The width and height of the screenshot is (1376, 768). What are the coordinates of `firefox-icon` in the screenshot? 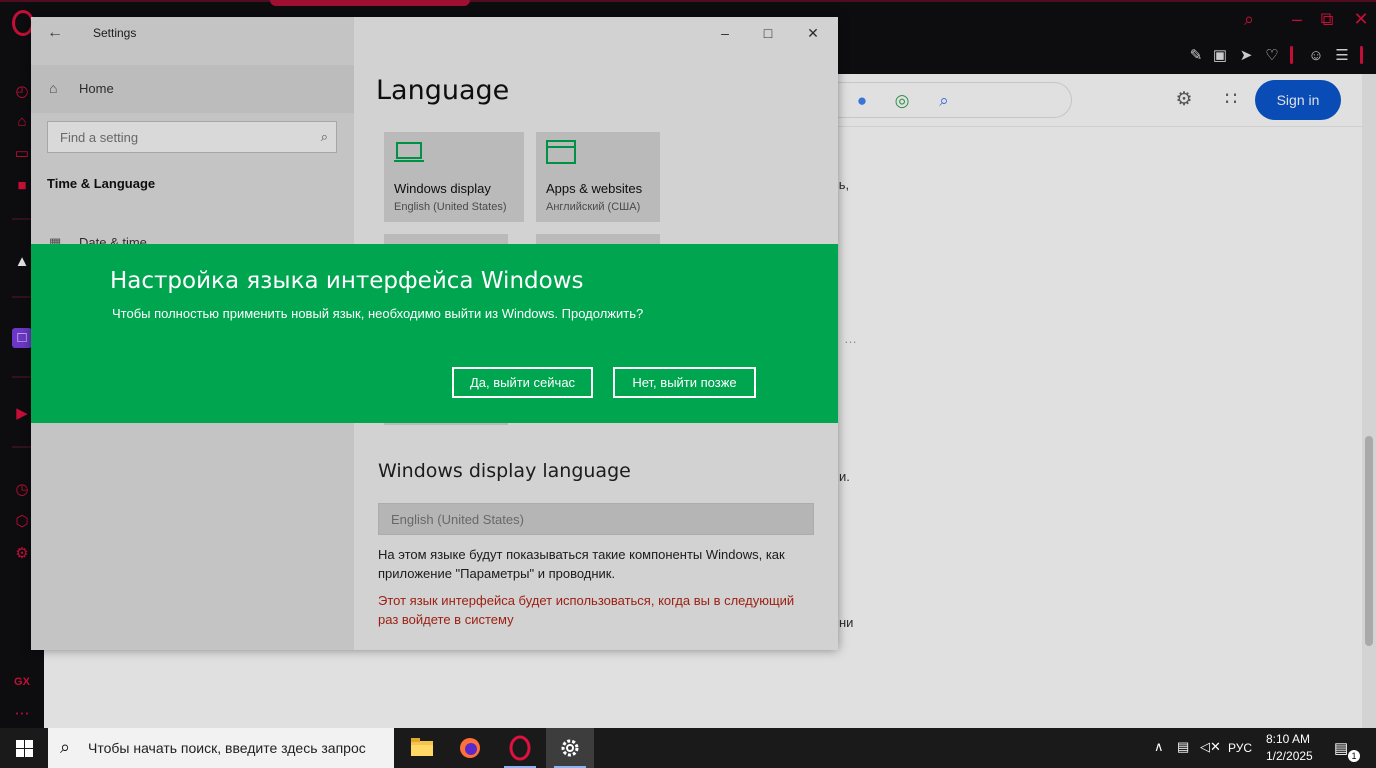 It's located at (470, 748).